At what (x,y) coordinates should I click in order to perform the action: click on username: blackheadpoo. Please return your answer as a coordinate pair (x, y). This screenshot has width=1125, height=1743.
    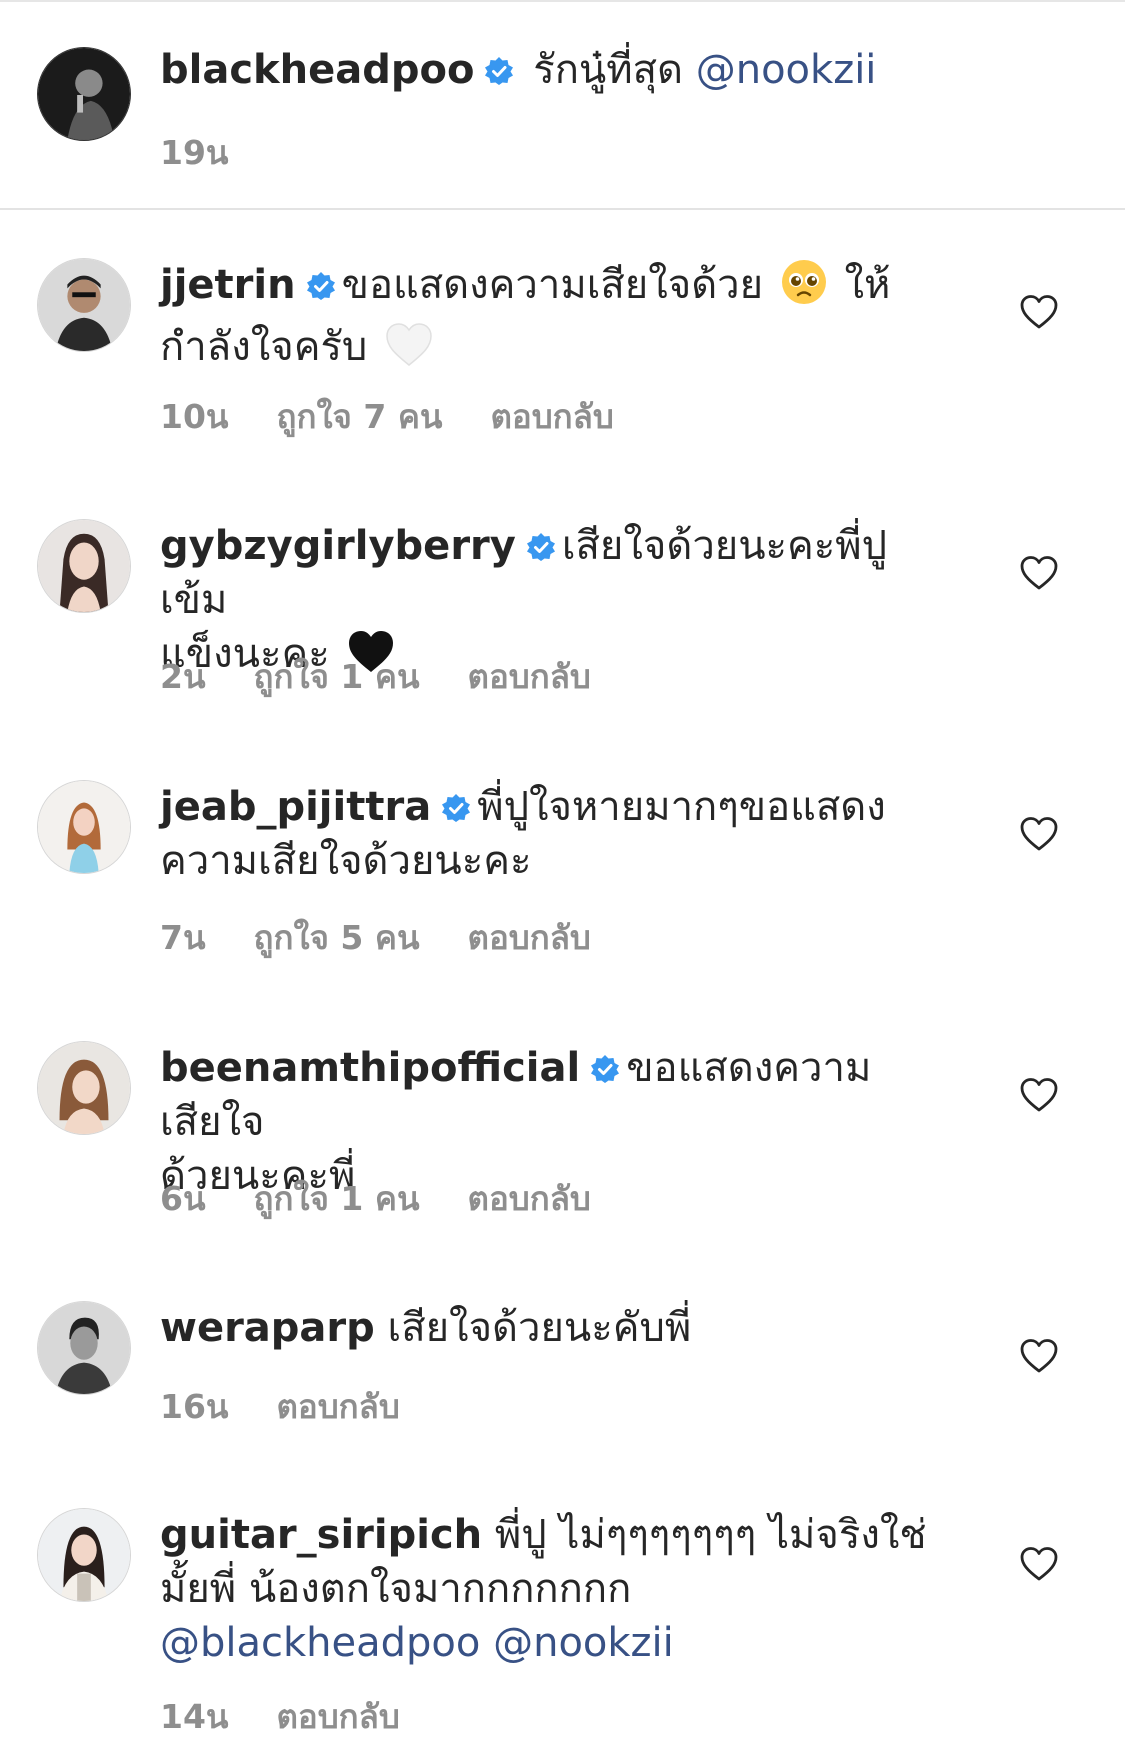
    Looking at the image, I should click on (317, 70).